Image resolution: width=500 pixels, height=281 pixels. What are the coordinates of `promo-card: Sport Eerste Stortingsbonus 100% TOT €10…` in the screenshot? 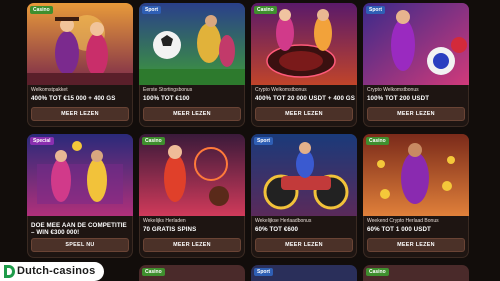 It's located at (192, 65).